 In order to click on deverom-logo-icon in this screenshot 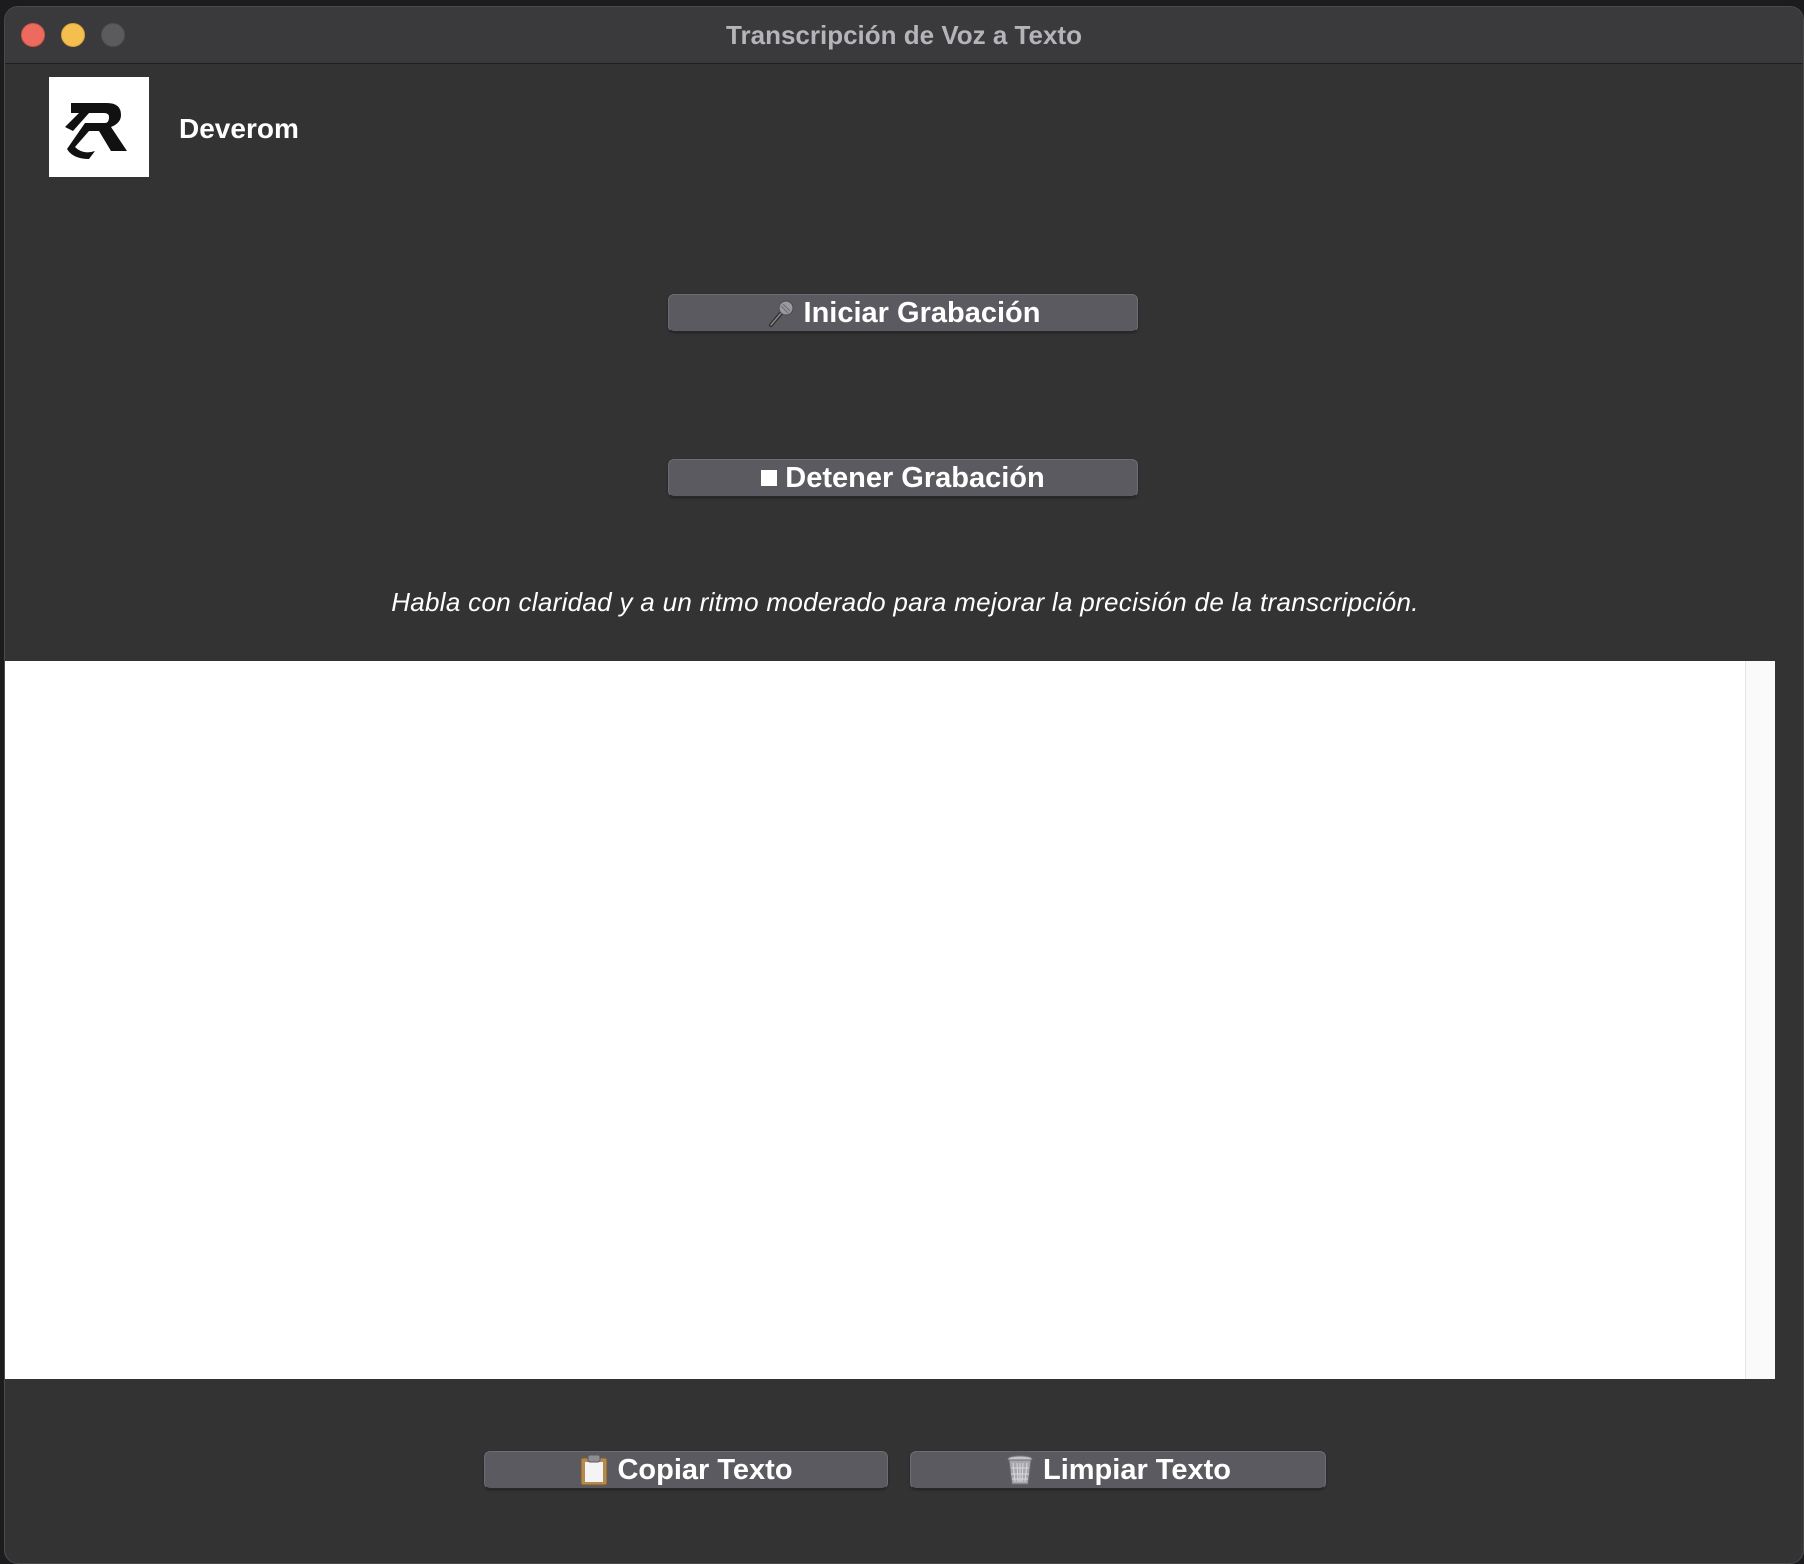, I will do `click(96, 131)`.